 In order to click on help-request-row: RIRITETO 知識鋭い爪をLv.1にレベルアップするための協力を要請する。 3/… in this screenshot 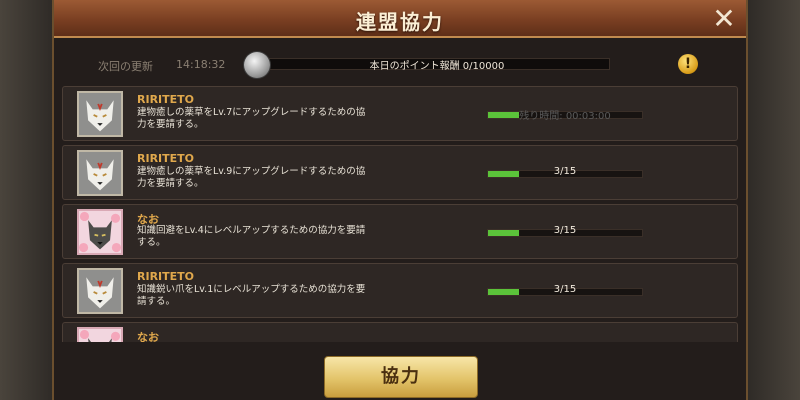, I will do `click(400, 290)`.